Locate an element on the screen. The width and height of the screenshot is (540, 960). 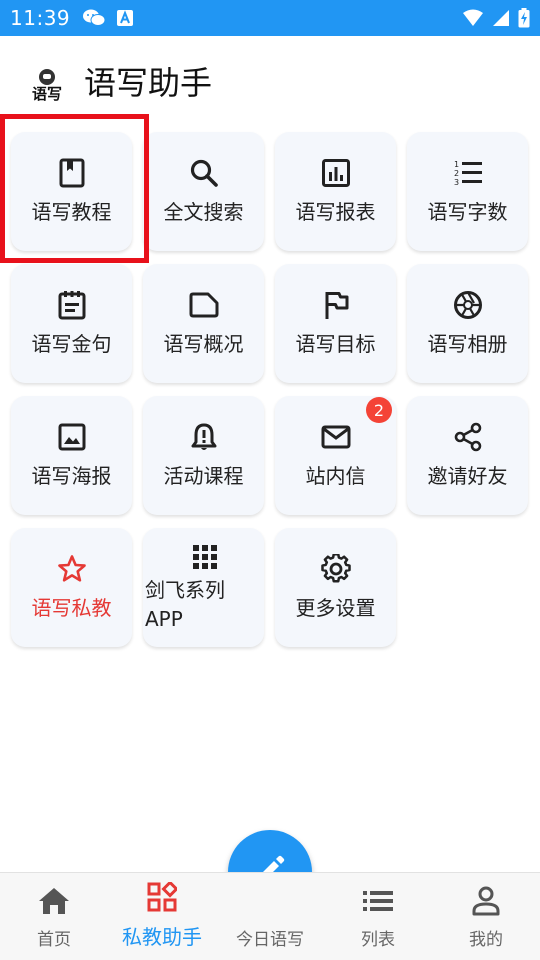
tile-word-count: 123 语写字数 is located at coordinates (467, 191).